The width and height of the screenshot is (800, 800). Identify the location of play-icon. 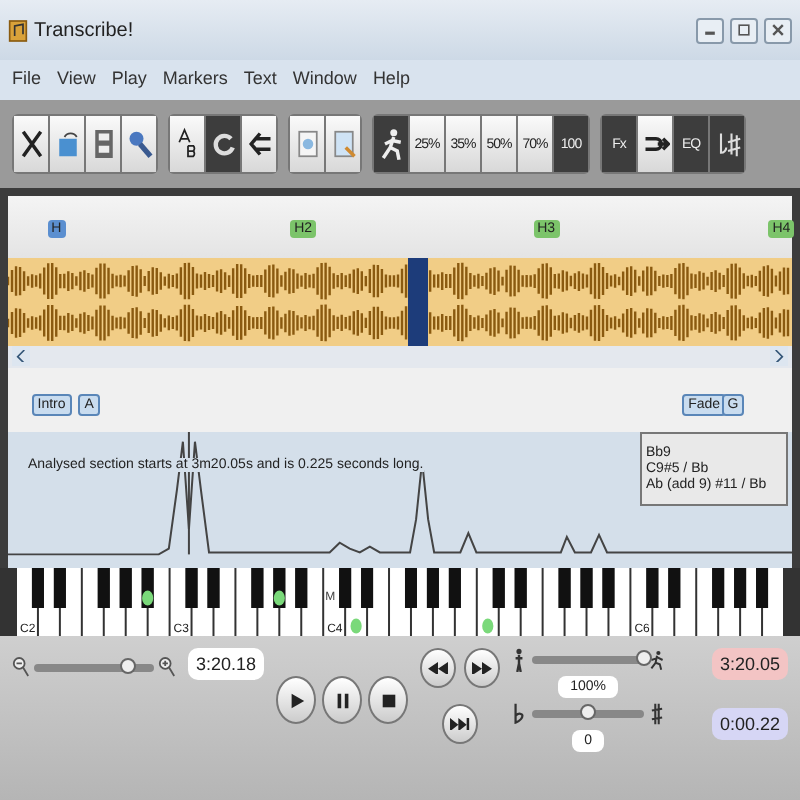
(296, 700).